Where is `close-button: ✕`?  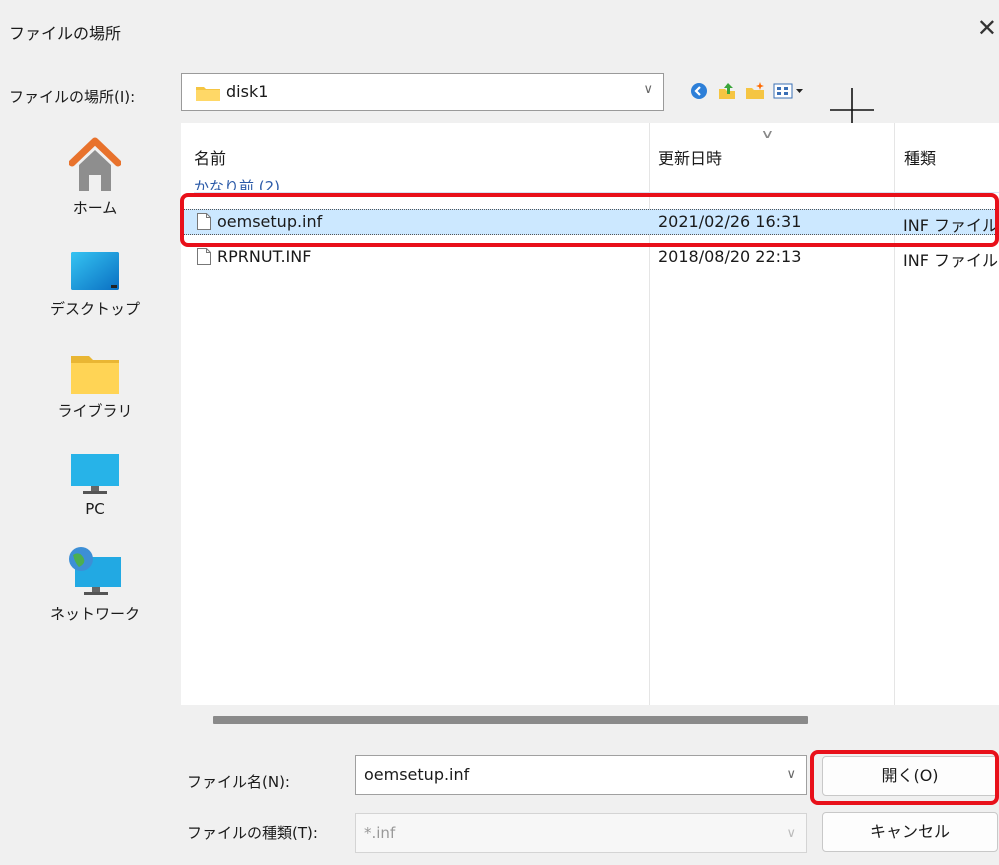
close-button: ✕ is located at coordinates (987, 28).